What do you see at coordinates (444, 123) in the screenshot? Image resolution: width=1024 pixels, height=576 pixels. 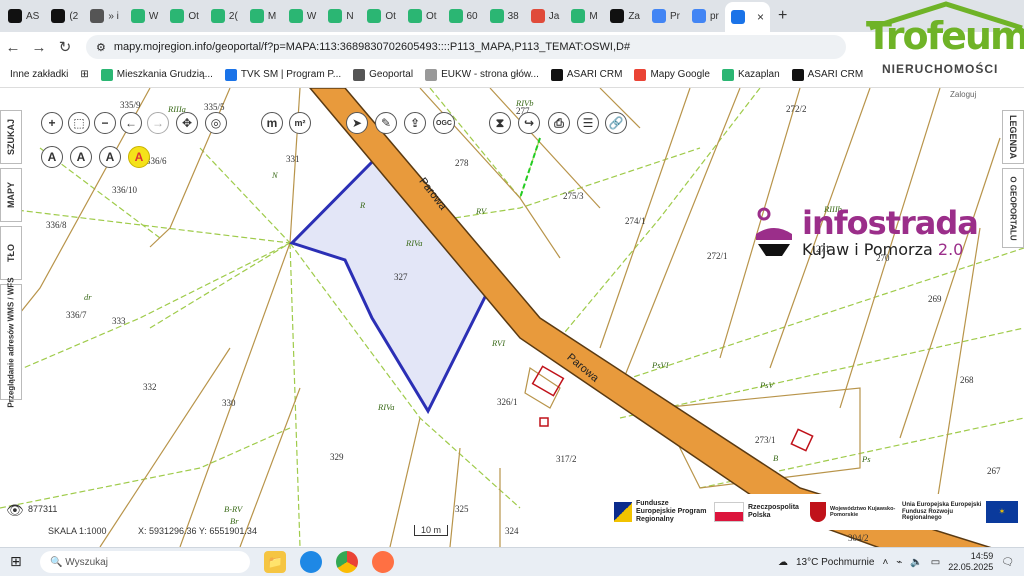 I see `ogc-button: OGC` at bounding box center [444, 123].